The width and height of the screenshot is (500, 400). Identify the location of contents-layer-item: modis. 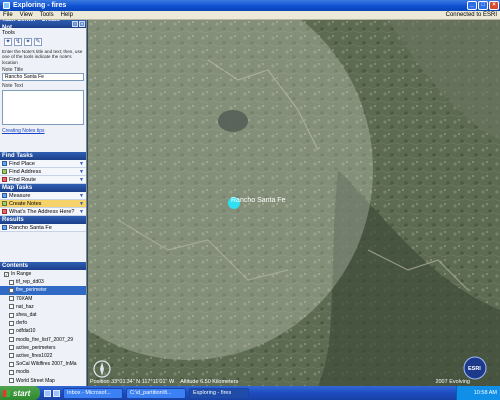
(43, 372).